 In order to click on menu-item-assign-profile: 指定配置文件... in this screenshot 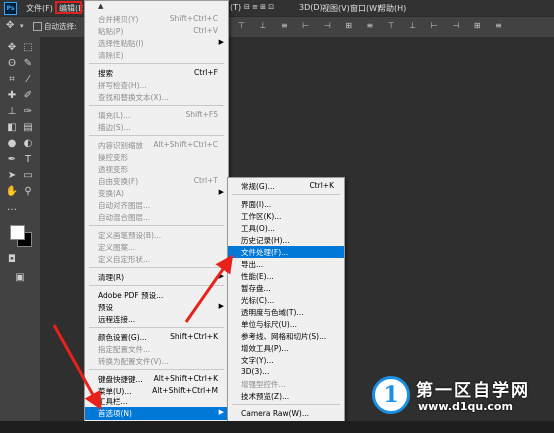, I will do `click(156, 349)`.